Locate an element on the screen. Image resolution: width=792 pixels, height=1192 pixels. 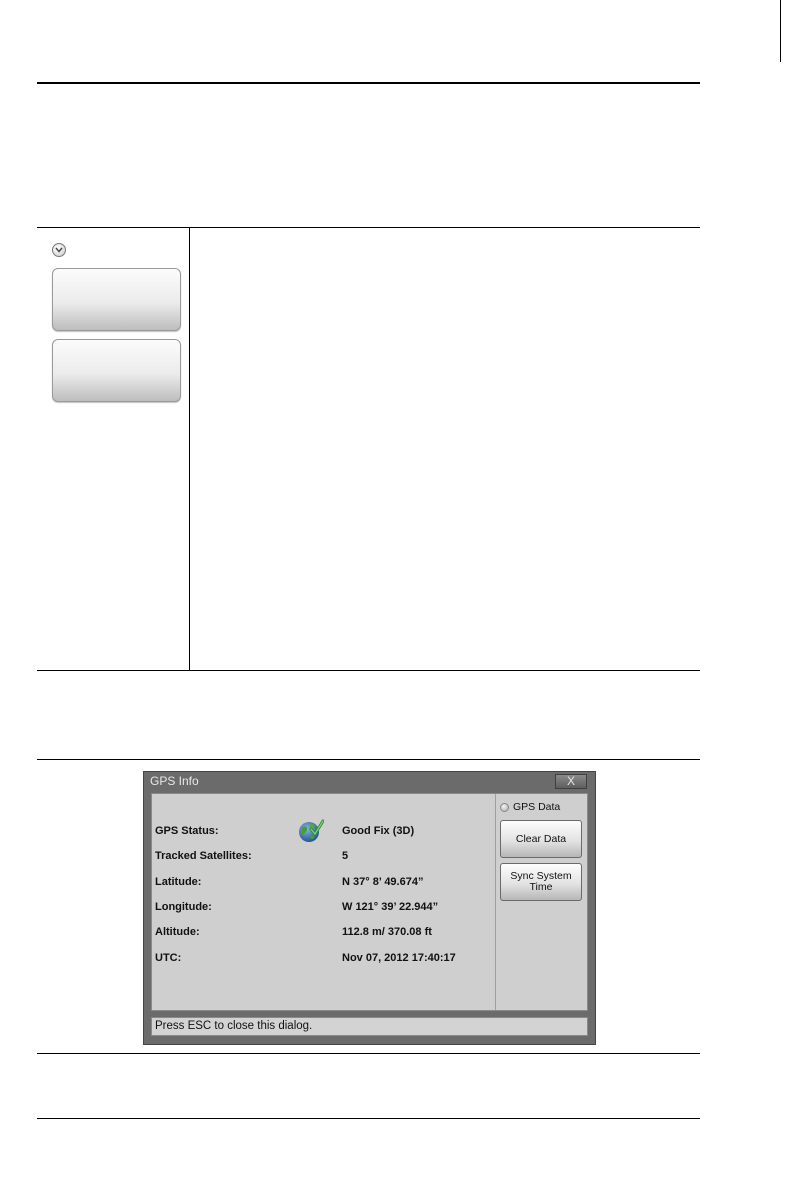
chevron-down-icon is located at coordinates (59, 250).